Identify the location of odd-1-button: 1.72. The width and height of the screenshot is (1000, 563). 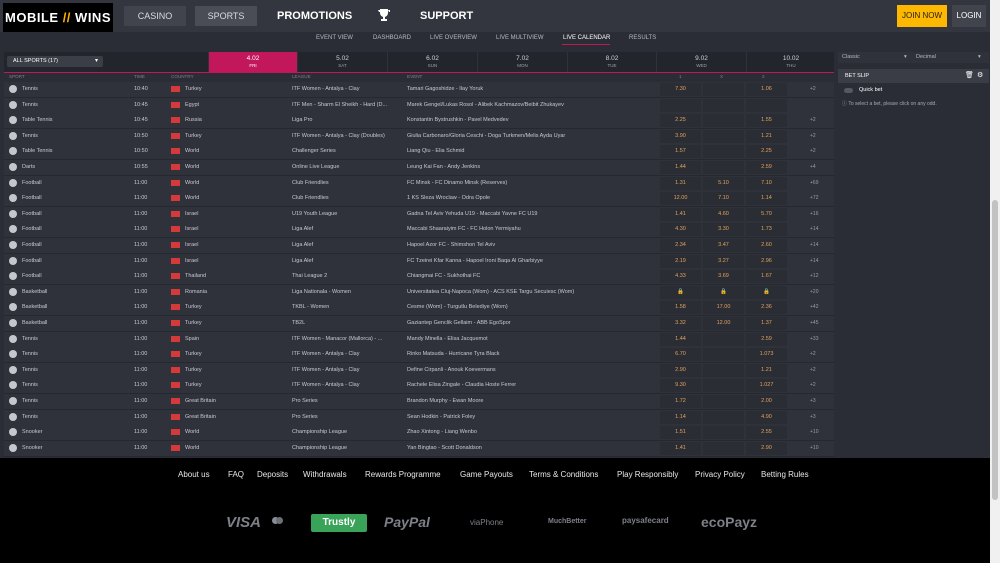
(680, 401).